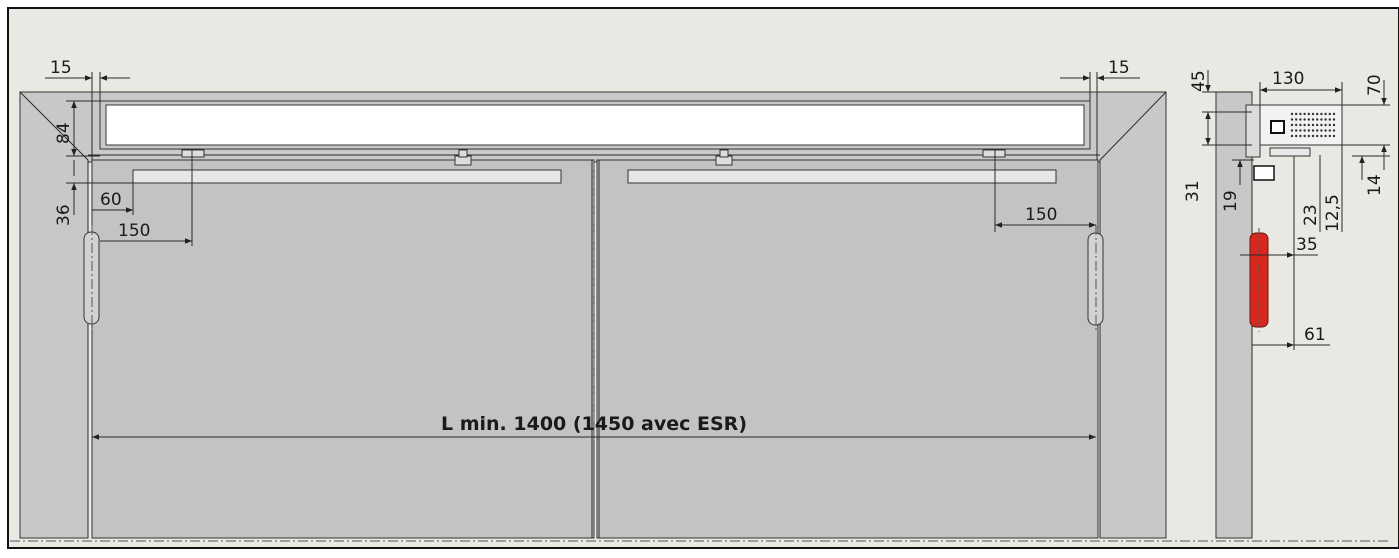 This screenshot has height=558, width=1399. I want to click on dim-150-left: 150, so click(134, 231).